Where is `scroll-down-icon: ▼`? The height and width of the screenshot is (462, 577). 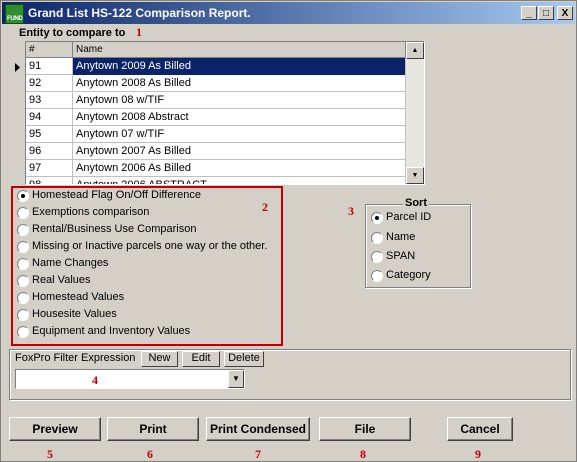 scroll-down-icon: ▼ is located at coordinates (415, 175).